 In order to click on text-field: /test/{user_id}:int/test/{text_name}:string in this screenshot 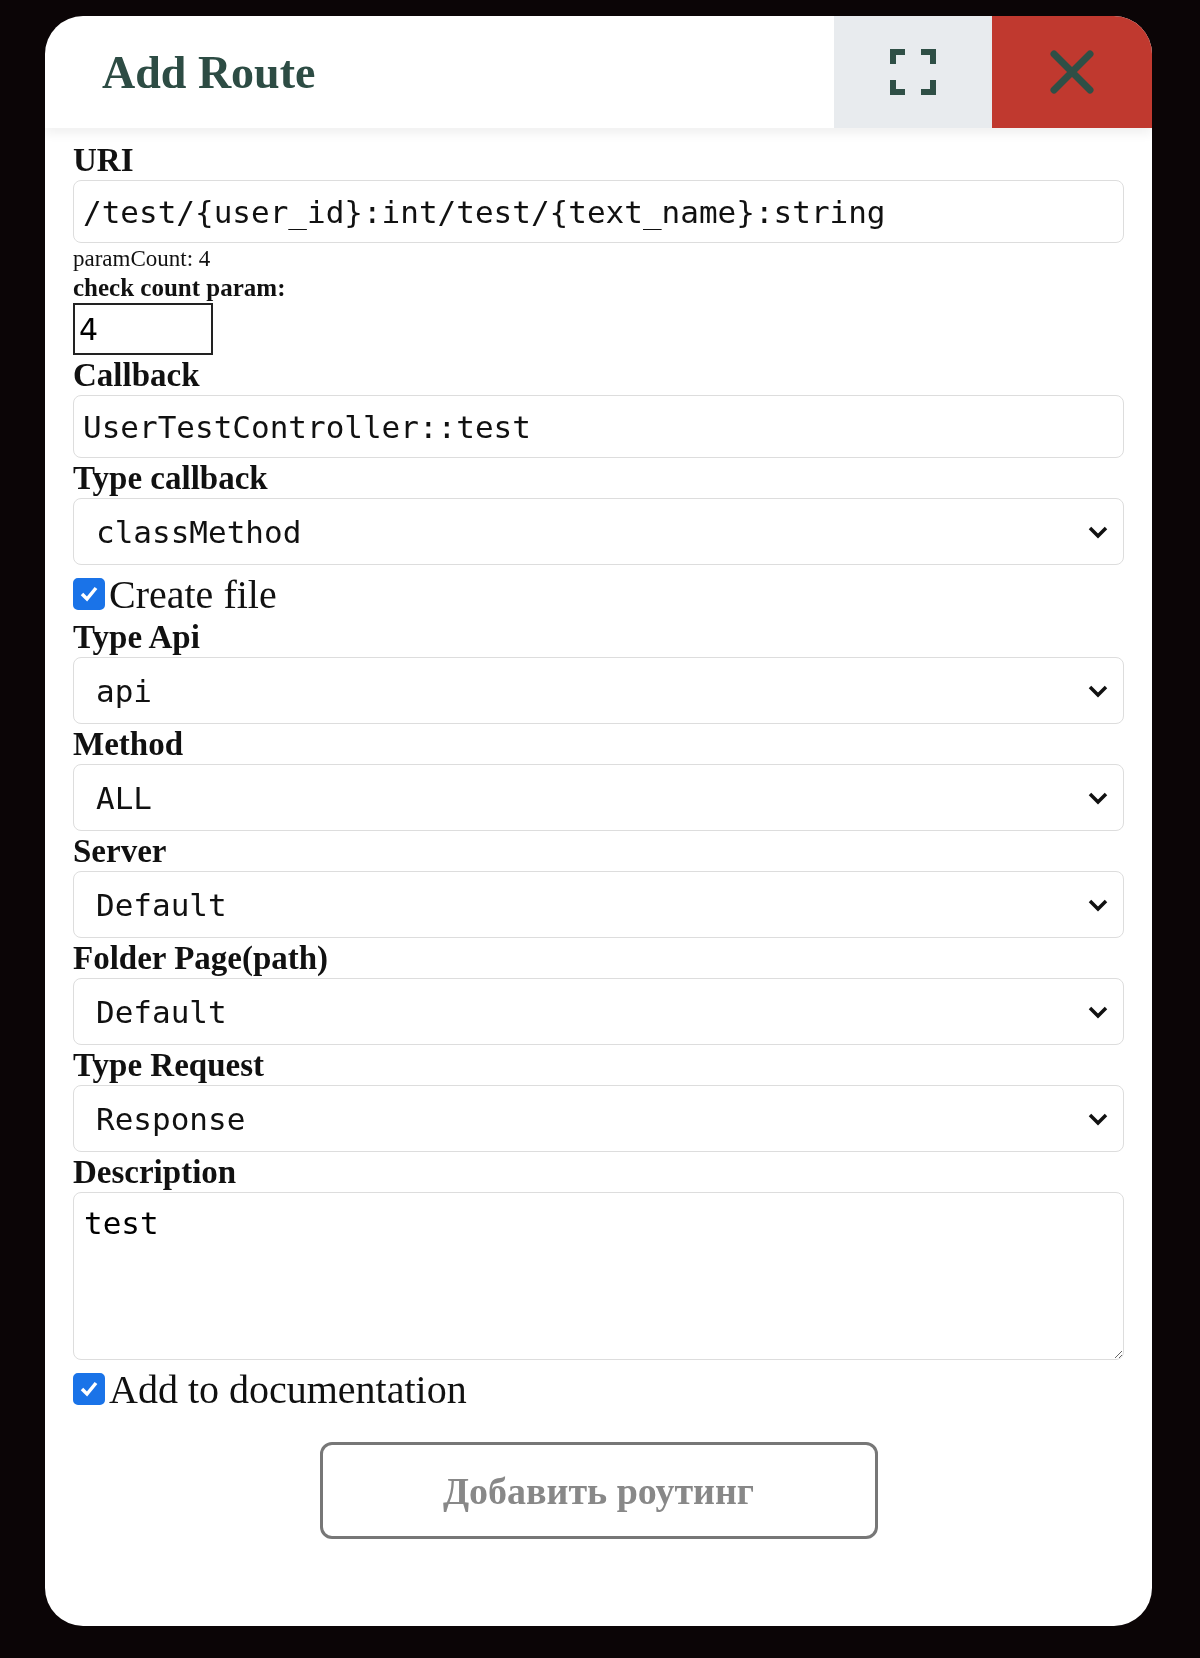, I will do `click(598, 211)`.